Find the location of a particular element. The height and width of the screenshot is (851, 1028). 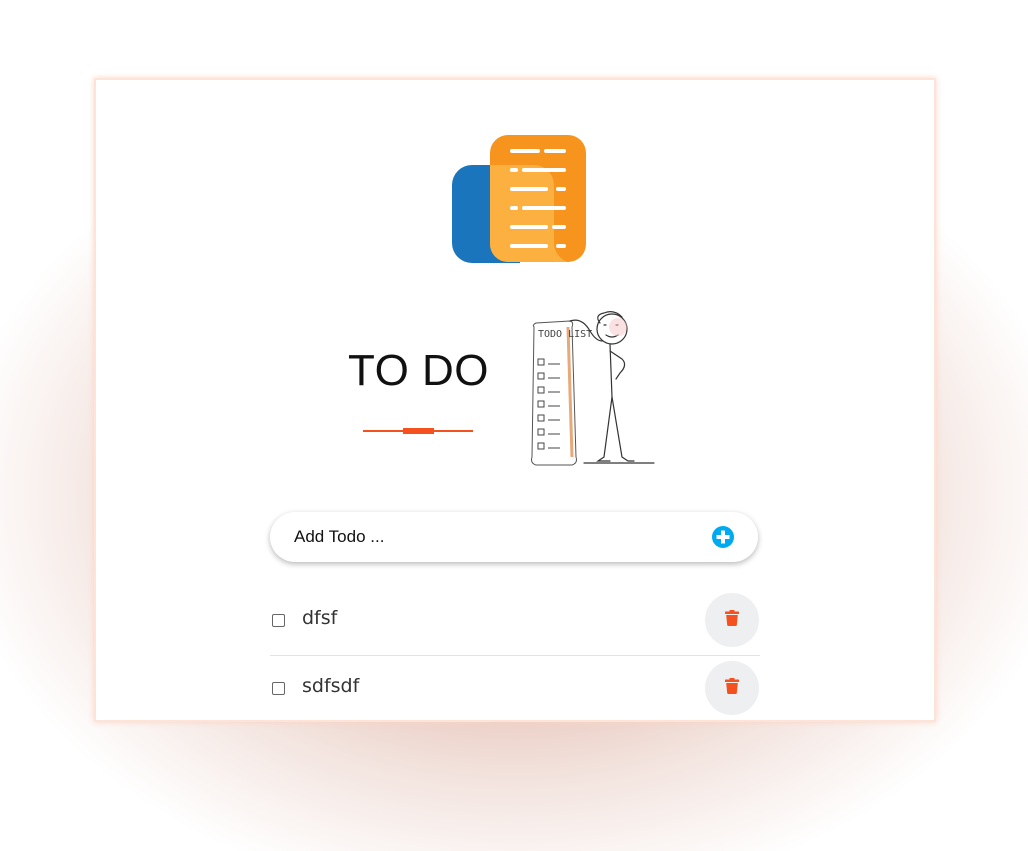

add-todo-bar is located at coordinates (514, 537).